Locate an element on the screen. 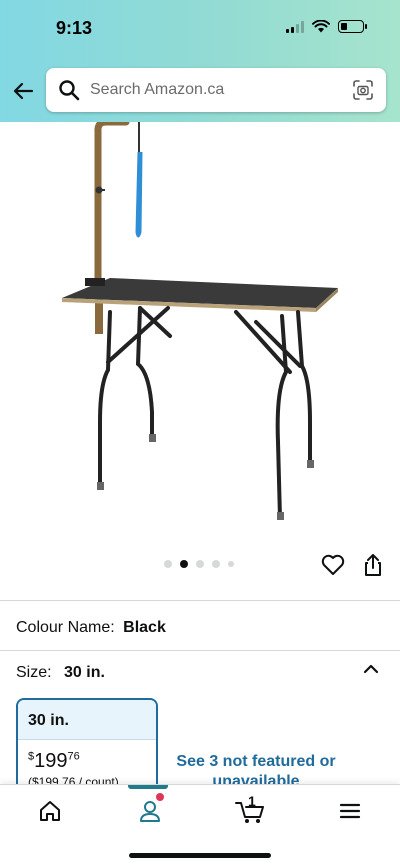 The height and width of the screenshot is (867, 400). person-icon is located at coordinates (150, 811).